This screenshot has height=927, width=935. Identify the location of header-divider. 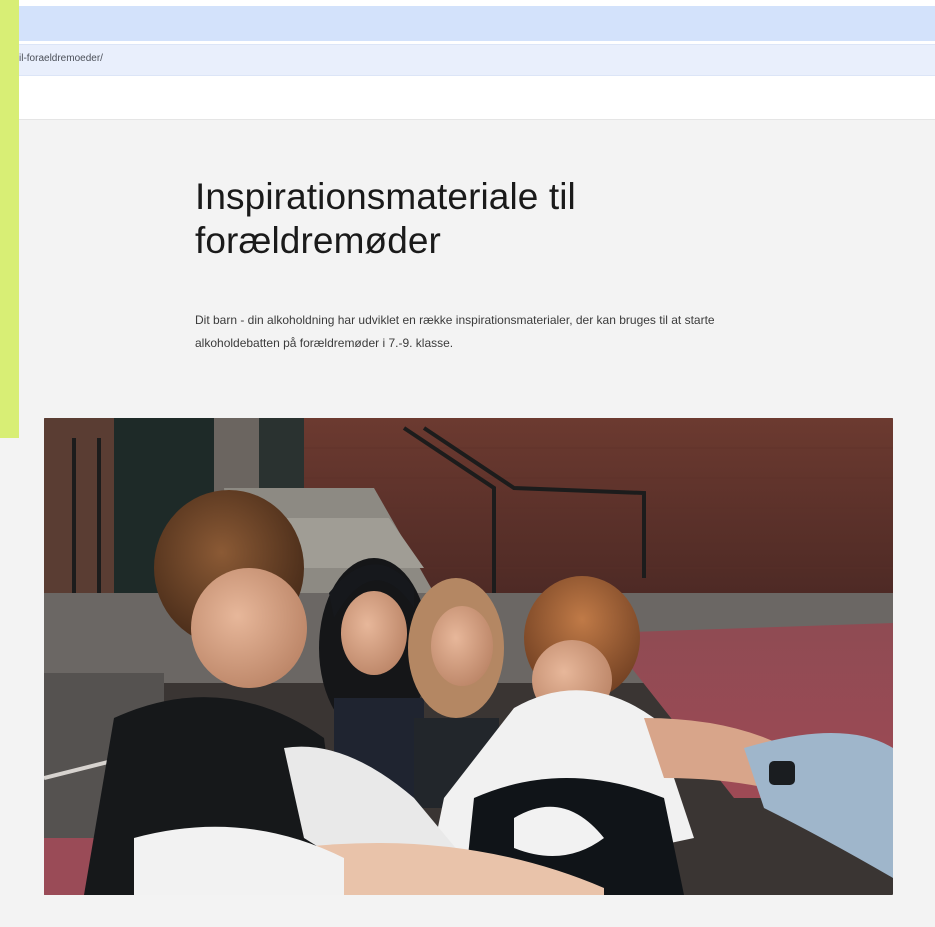
(467, 119).